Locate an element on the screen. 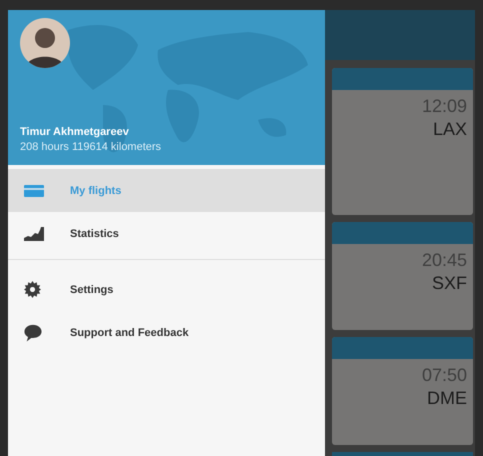 The width and height of the screenshot is (483, 456). airport-code: SXF is located at coordinates (449, 283).